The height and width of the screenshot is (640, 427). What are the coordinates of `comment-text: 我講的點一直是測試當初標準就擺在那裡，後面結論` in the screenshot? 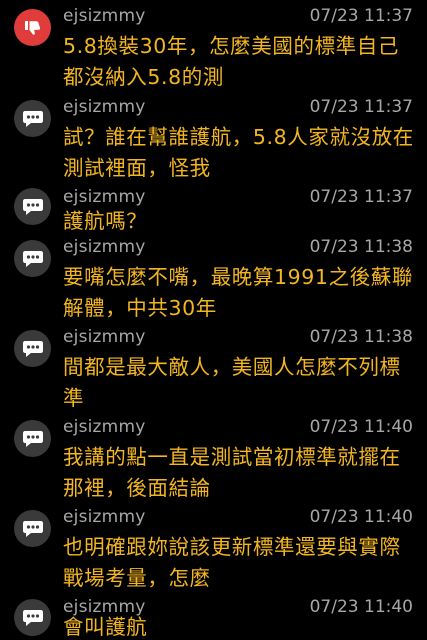 It's located at (232, 472).